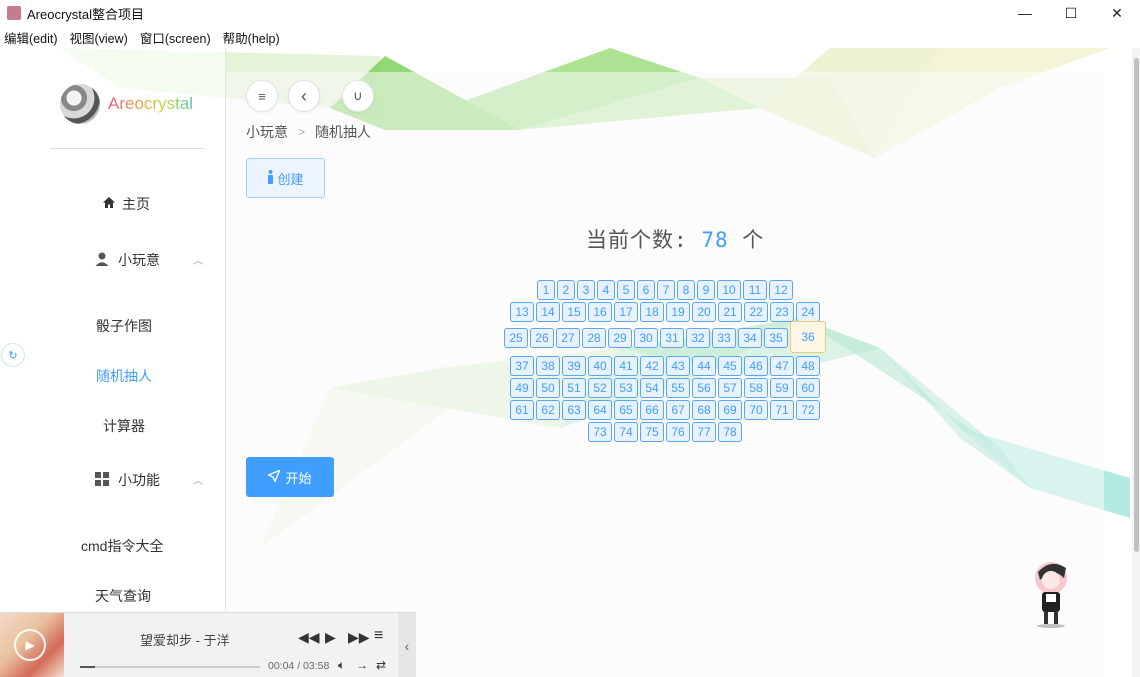 The width and height of the screenshot is (1140, 677). I want to click on play-button: ▶, so click(330, 637).